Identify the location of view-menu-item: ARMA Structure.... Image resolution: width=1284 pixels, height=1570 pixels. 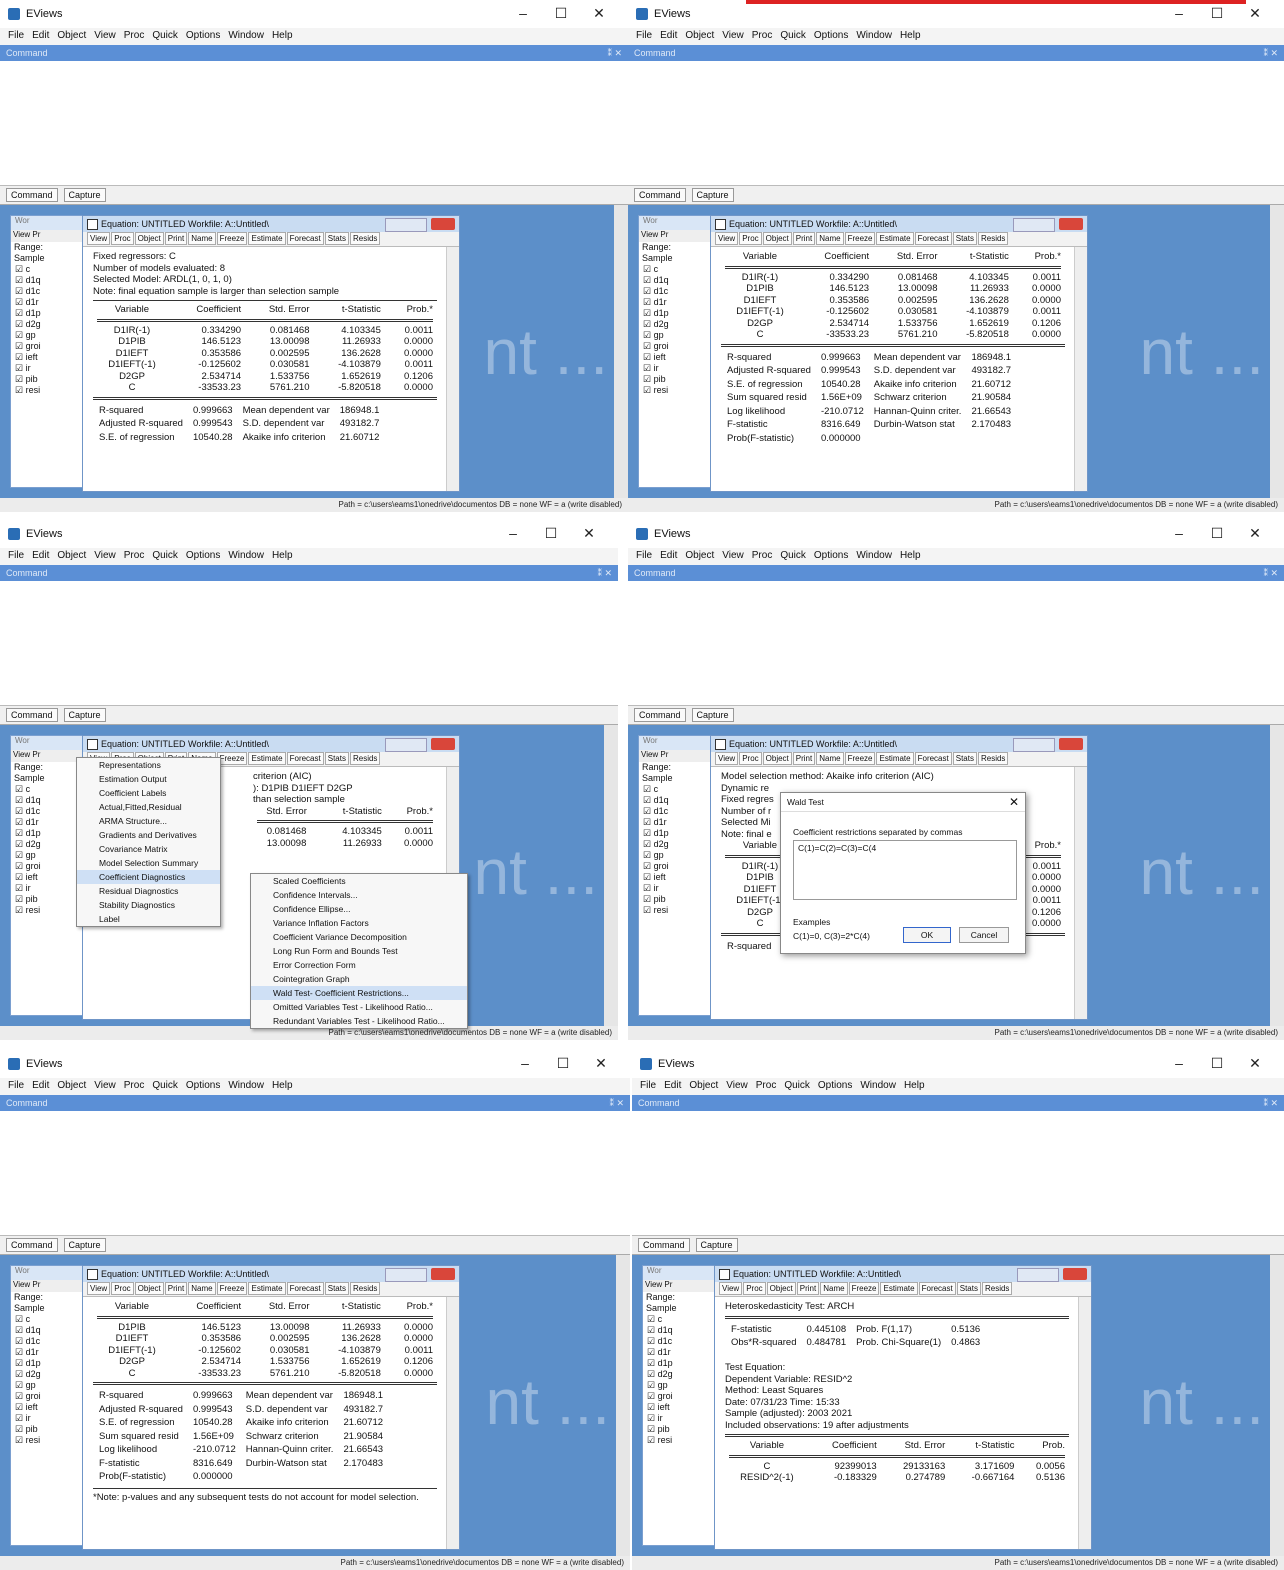
(148, 821).